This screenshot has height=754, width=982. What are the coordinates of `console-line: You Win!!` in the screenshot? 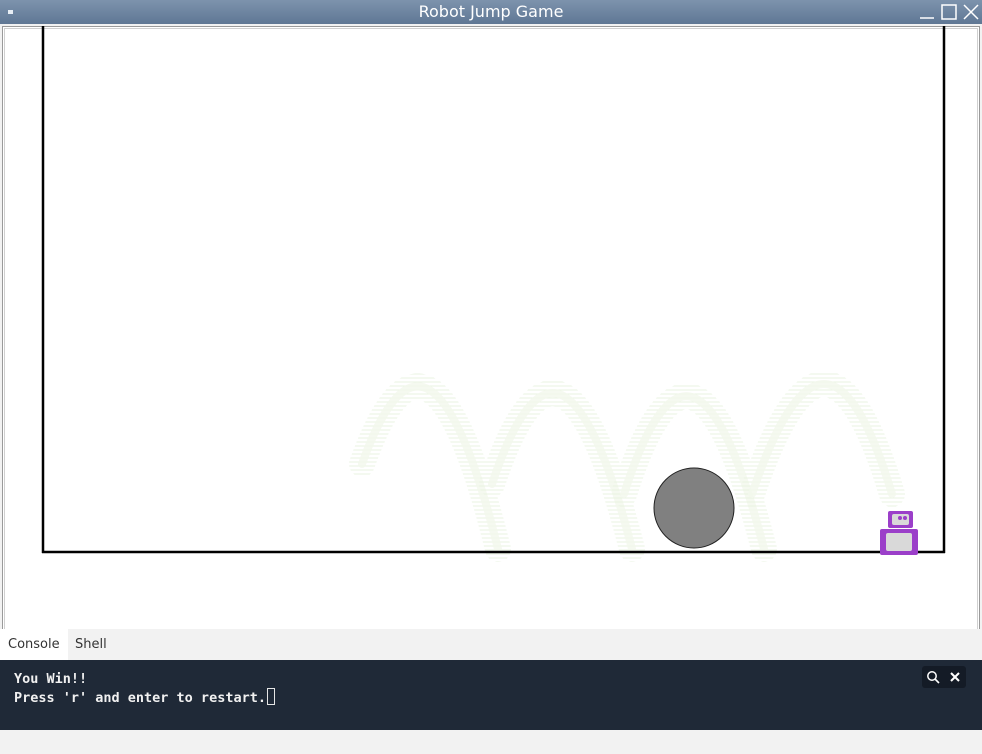 It's located at (51, 679).